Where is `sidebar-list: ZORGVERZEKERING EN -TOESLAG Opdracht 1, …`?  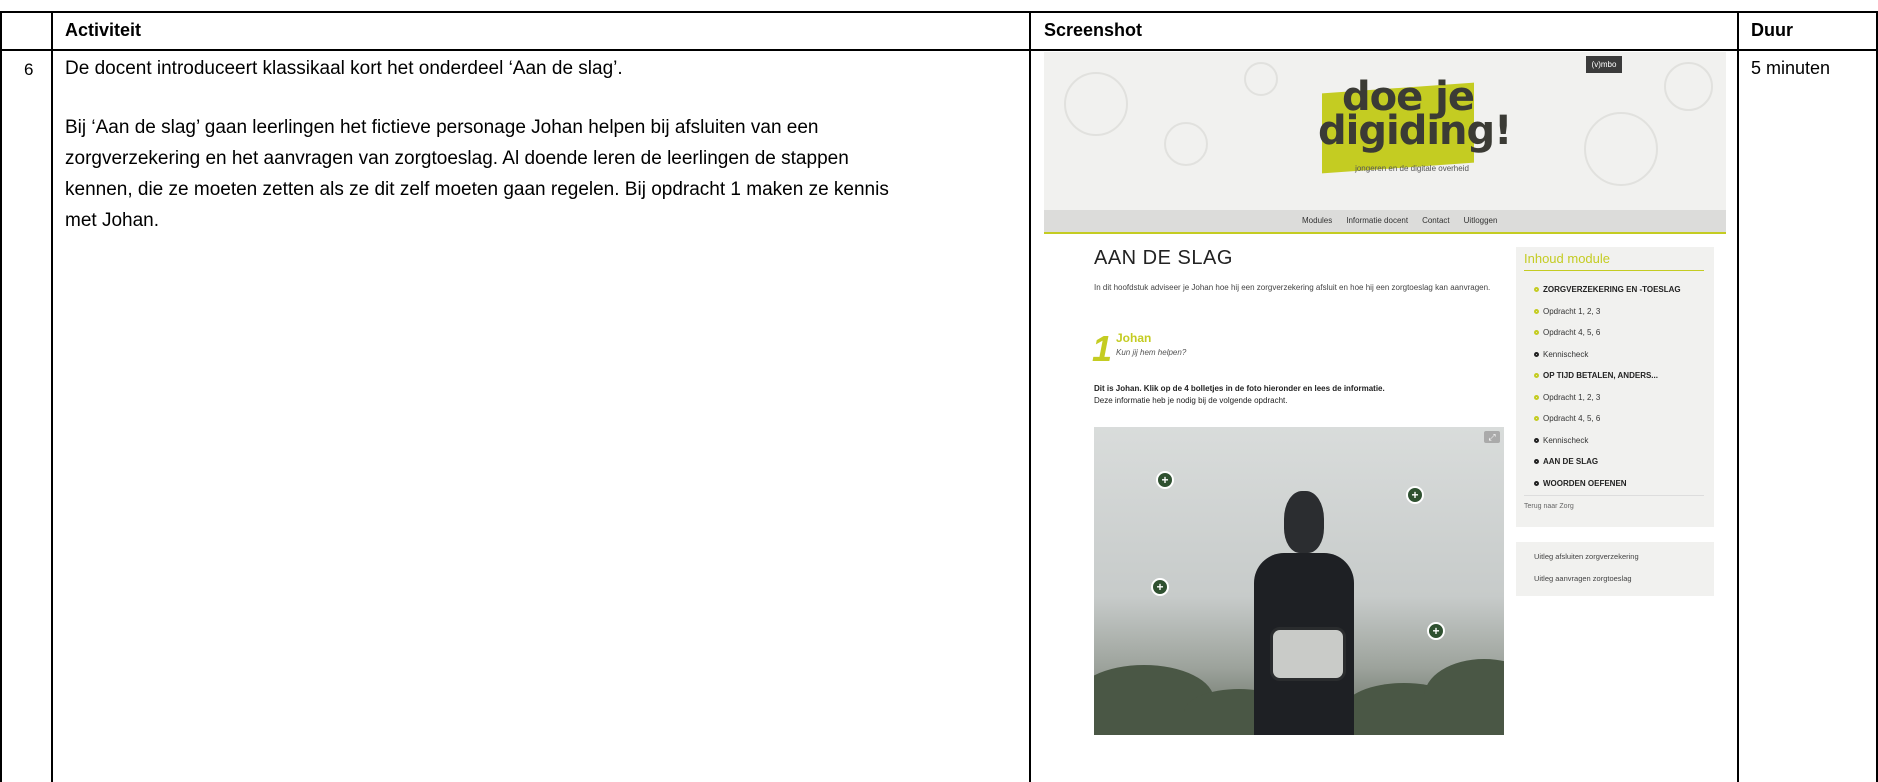
sidebar-list: ZORGVERZEKERING EN -TOESLAG Opdracht 1, … is located at coordinates (1622, 386).